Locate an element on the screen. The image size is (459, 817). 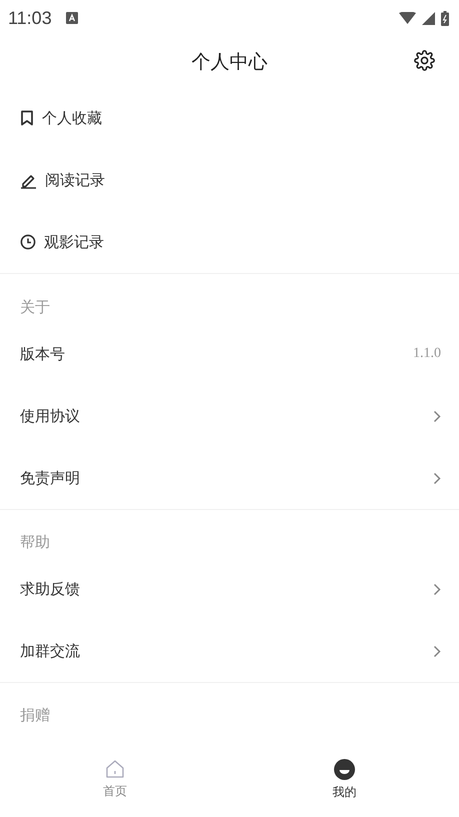
menu-item: 使用协议 is located at coordinates (229, 416).